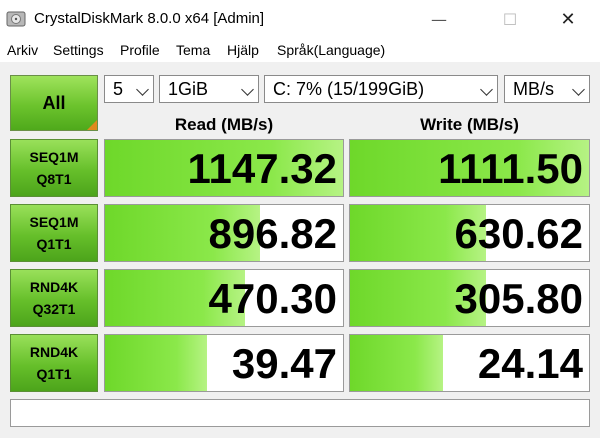 The height and width of the screenshot is (438, 600). What do you see at coordinates (78, 50) in the screenshot?
I see `menu-settings: Settings` at bounding box center [78, 50].